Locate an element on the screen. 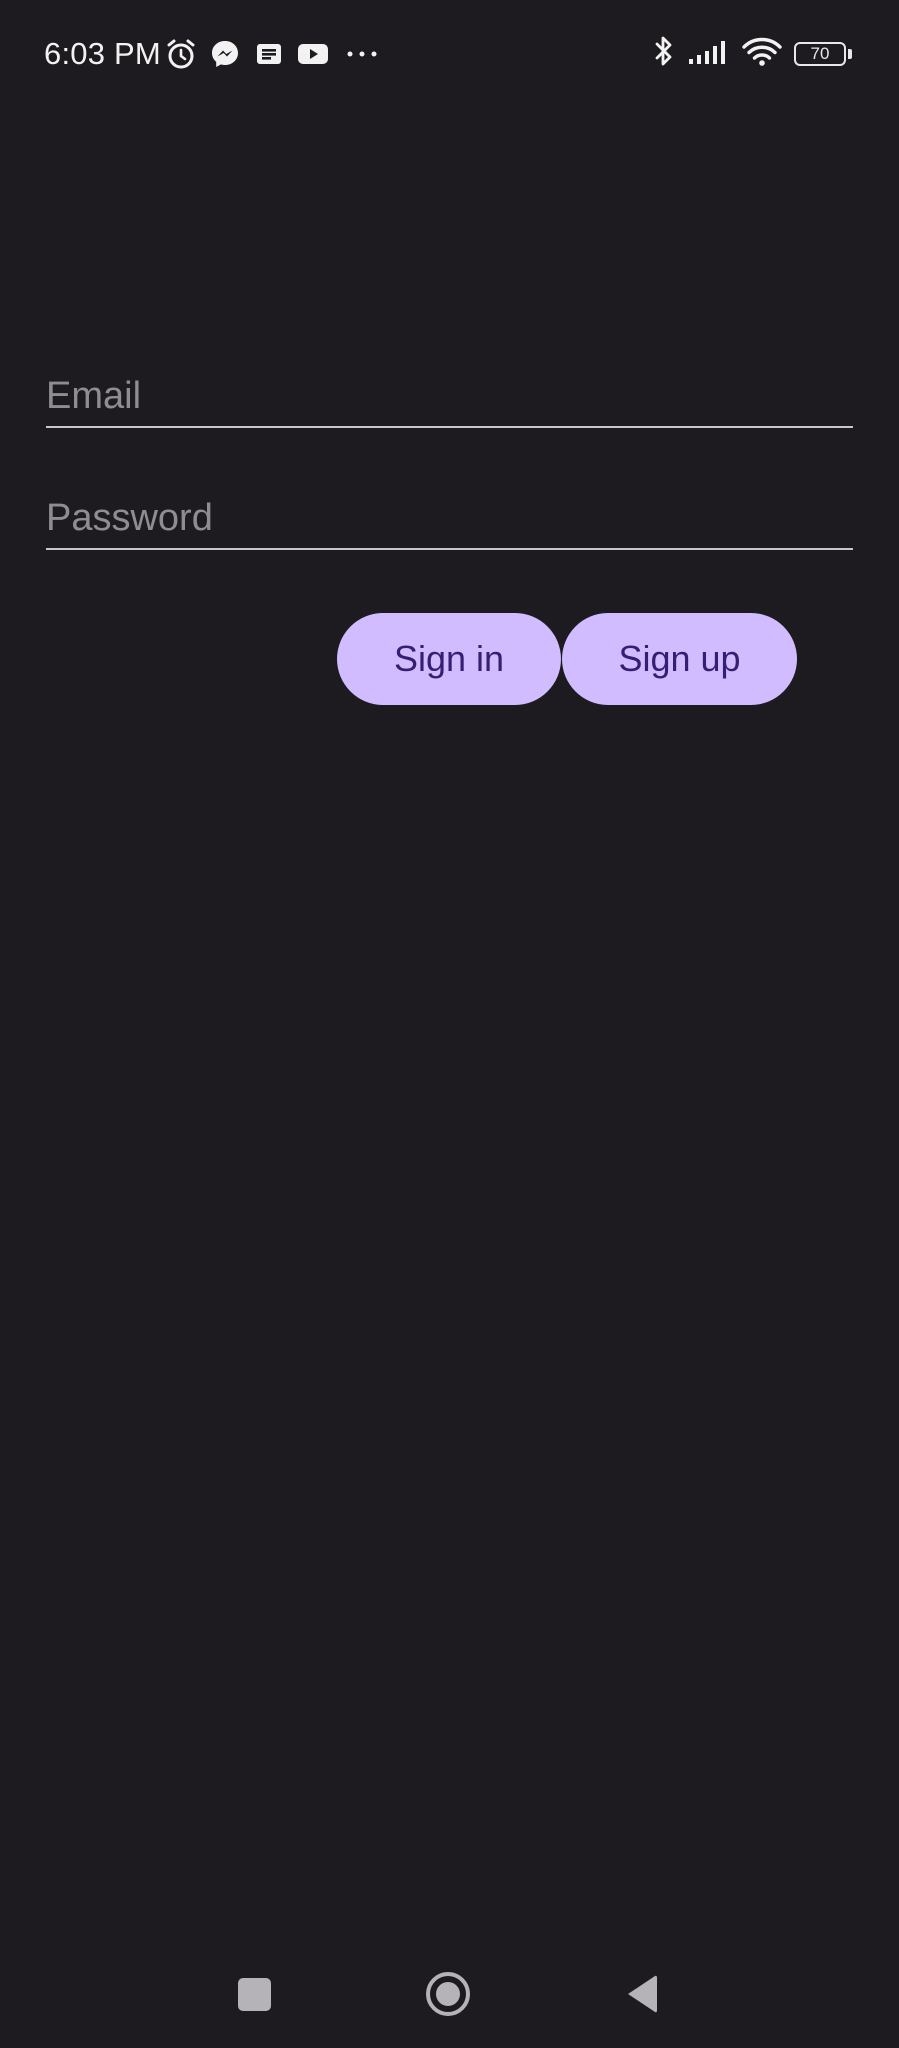  wifi-icon is located at coordinates (762, 54).